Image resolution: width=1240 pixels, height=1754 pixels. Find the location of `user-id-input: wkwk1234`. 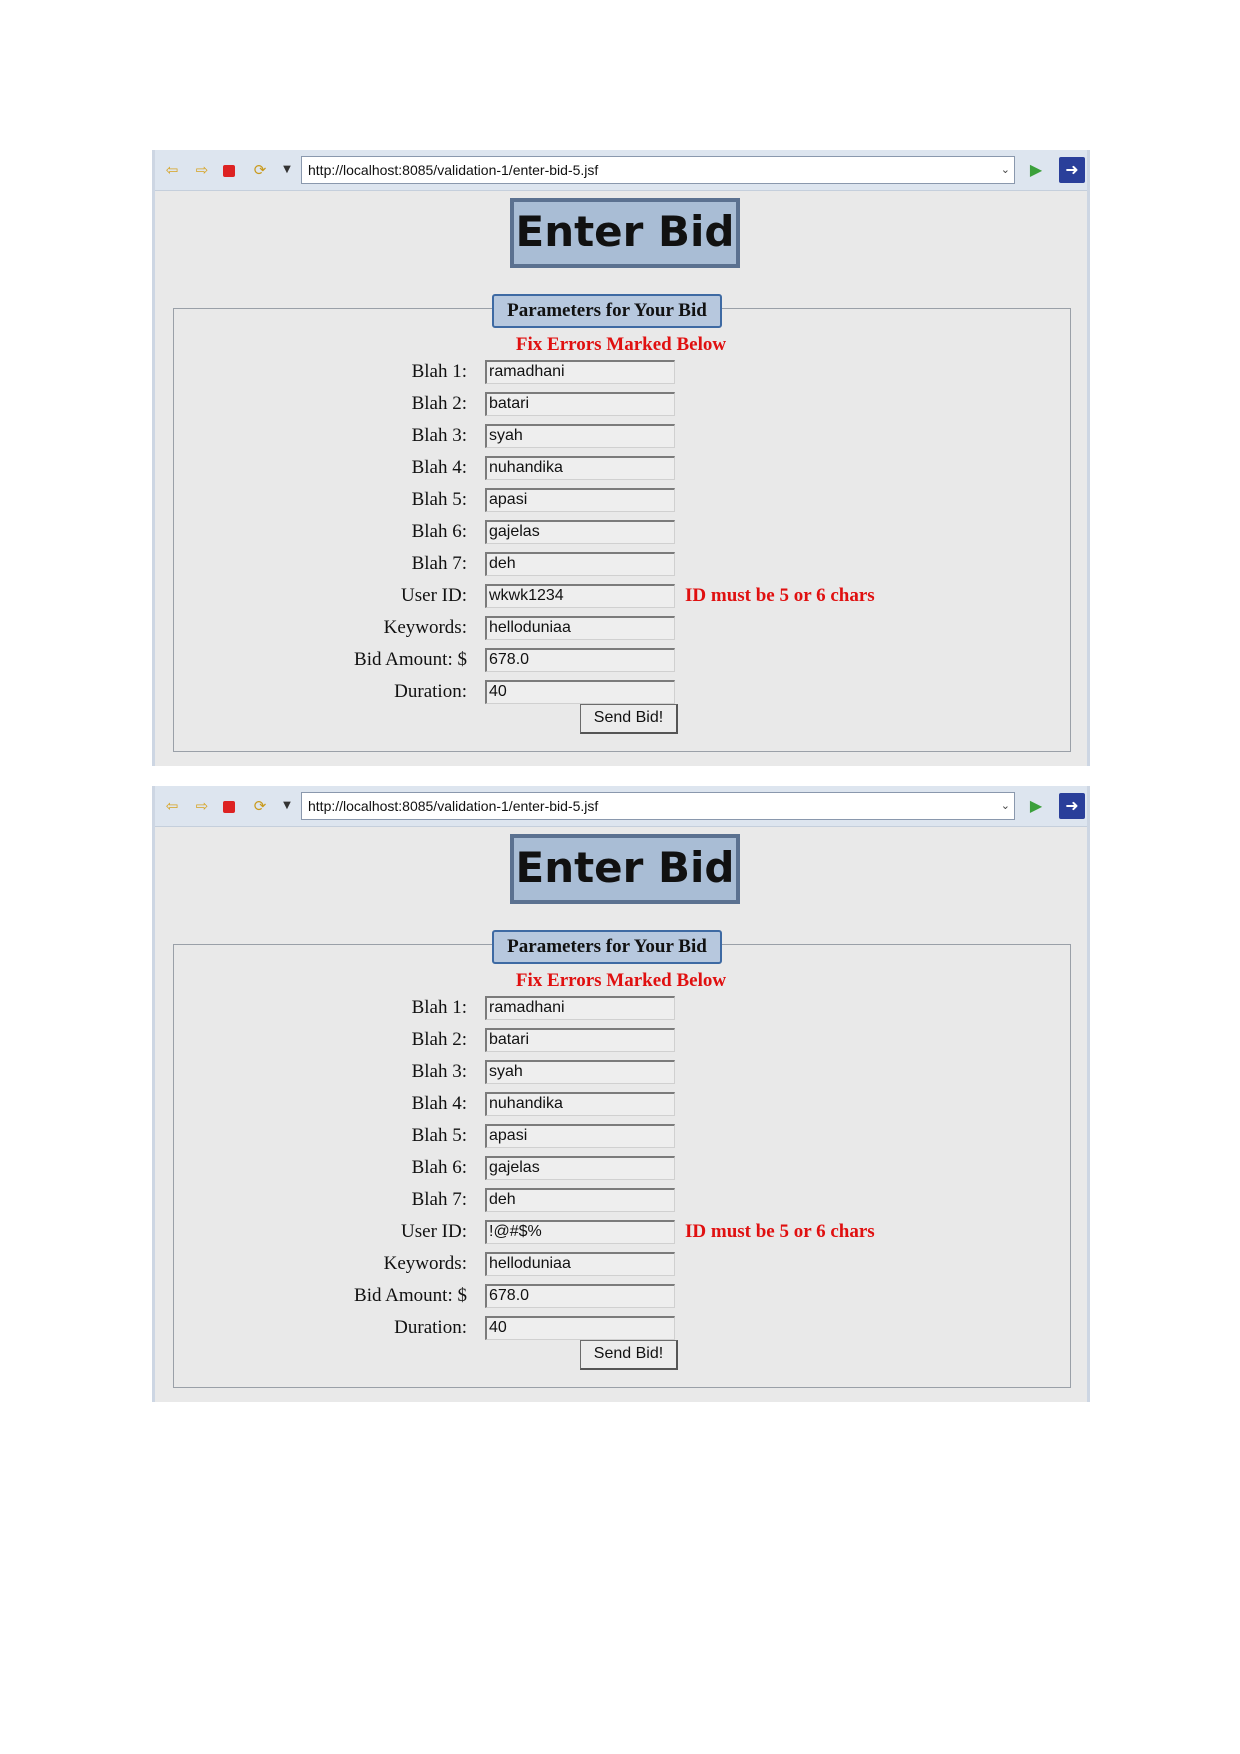

user-id-input: wkwk1234 is located at coordinates (580, 596).